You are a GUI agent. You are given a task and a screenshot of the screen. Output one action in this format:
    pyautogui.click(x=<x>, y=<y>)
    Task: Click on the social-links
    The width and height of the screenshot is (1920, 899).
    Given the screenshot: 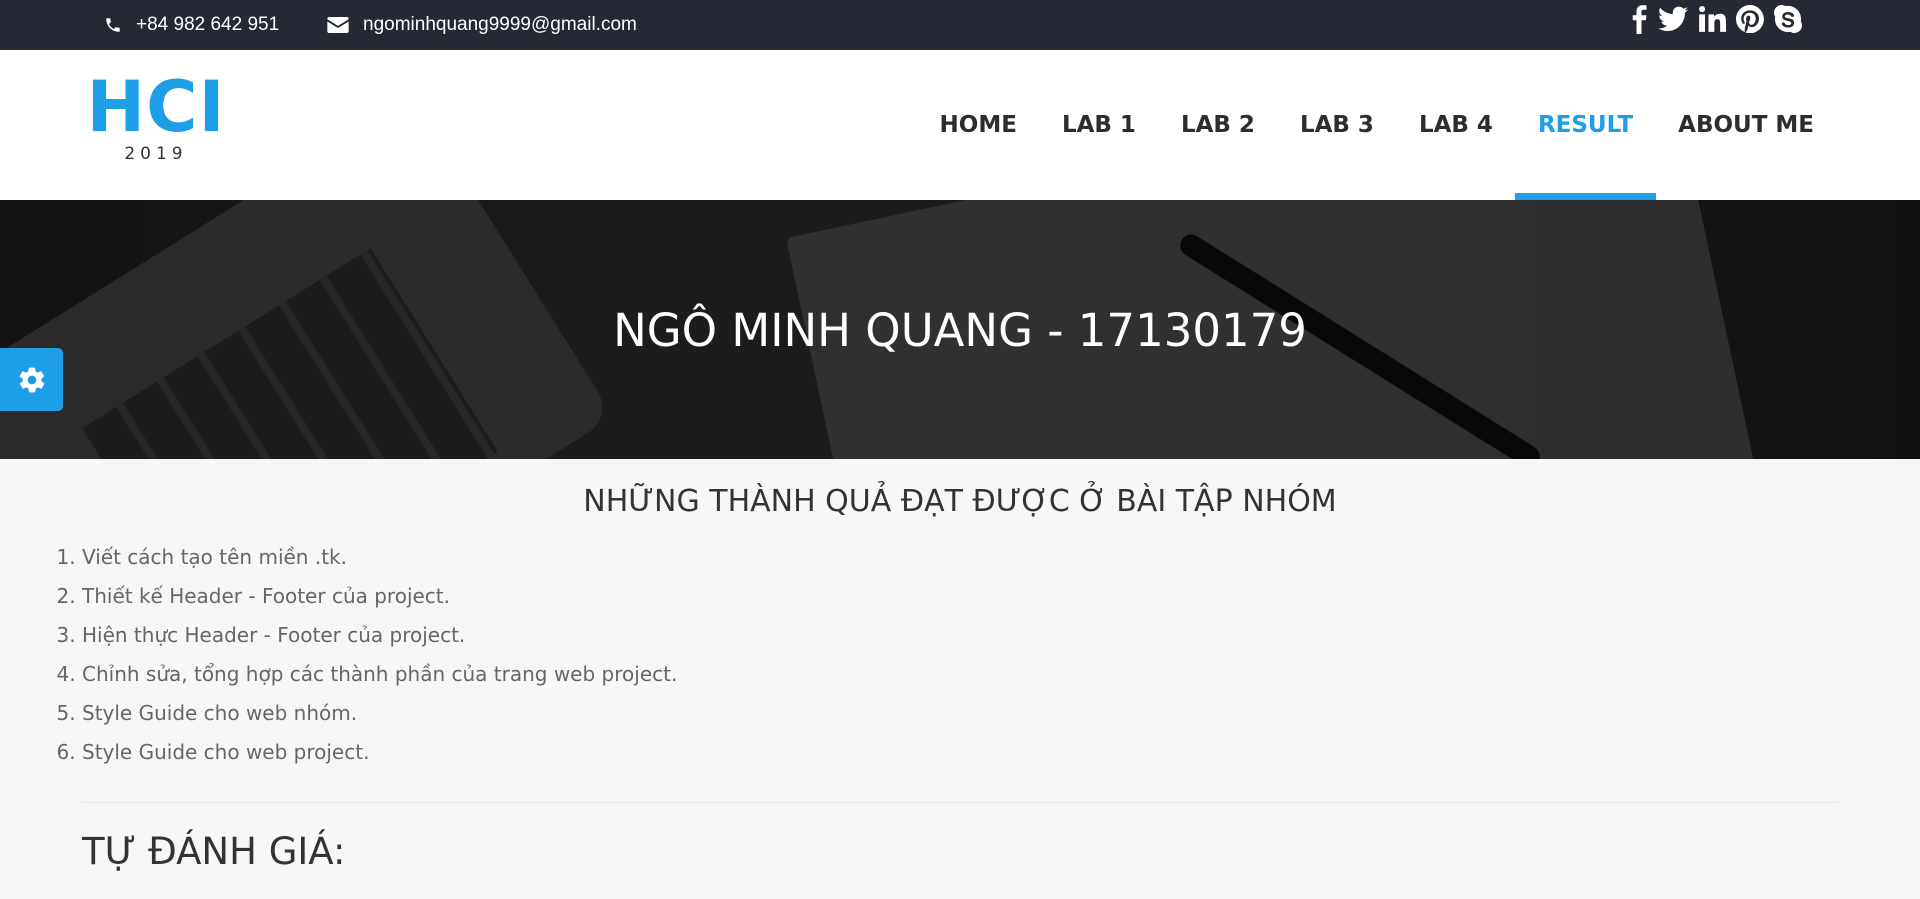 What is the action you would take?
    pyautogui.click(x=1716, y=19)
    